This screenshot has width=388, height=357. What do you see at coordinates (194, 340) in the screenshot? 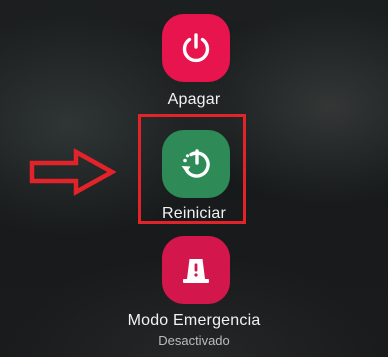
I see `emergency-mode-status: Desactivado` at bounding box center [194, 340].